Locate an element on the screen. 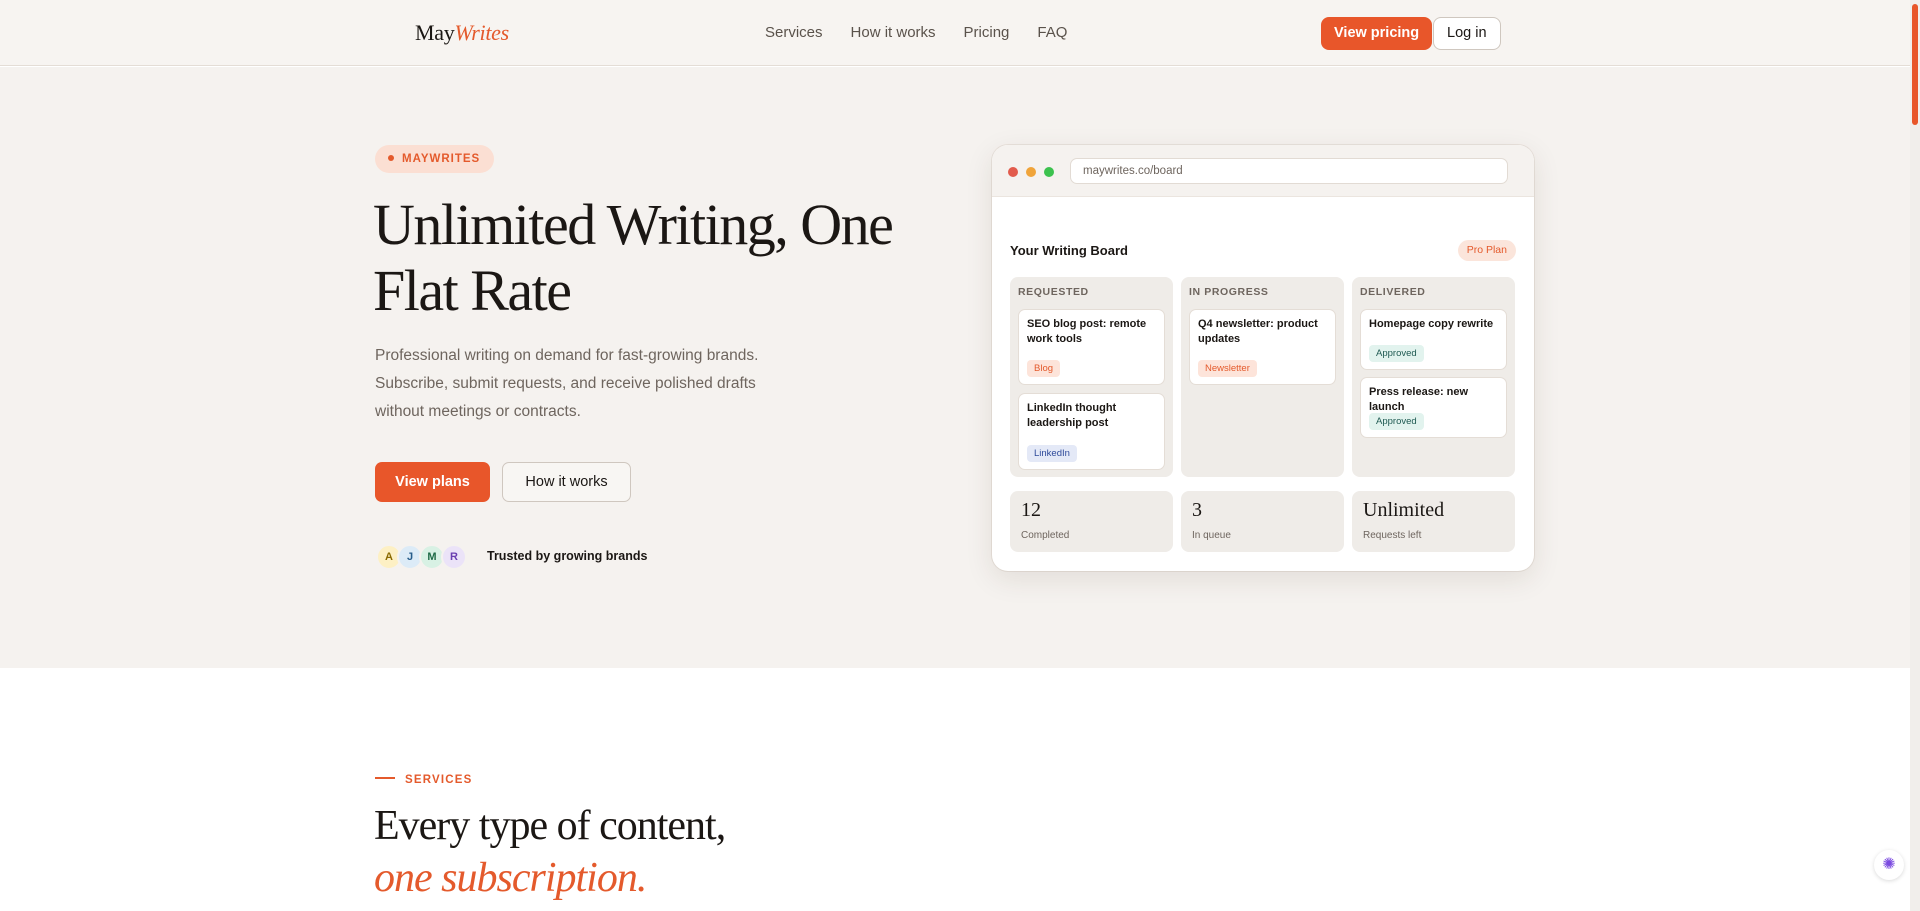 This screenshot has width=1920, height=911. stat-value: 3 is located at coordinates (1197, 510).